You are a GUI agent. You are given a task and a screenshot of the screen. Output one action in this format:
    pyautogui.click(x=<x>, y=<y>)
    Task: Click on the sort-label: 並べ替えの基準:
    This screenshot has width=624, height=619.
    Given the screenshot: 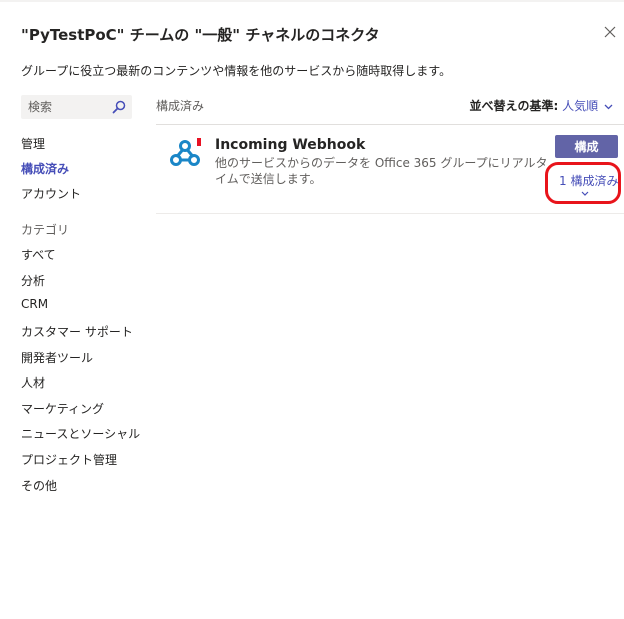 What is the action you would take?
    pyautogui.click(x=514, y=106)
    